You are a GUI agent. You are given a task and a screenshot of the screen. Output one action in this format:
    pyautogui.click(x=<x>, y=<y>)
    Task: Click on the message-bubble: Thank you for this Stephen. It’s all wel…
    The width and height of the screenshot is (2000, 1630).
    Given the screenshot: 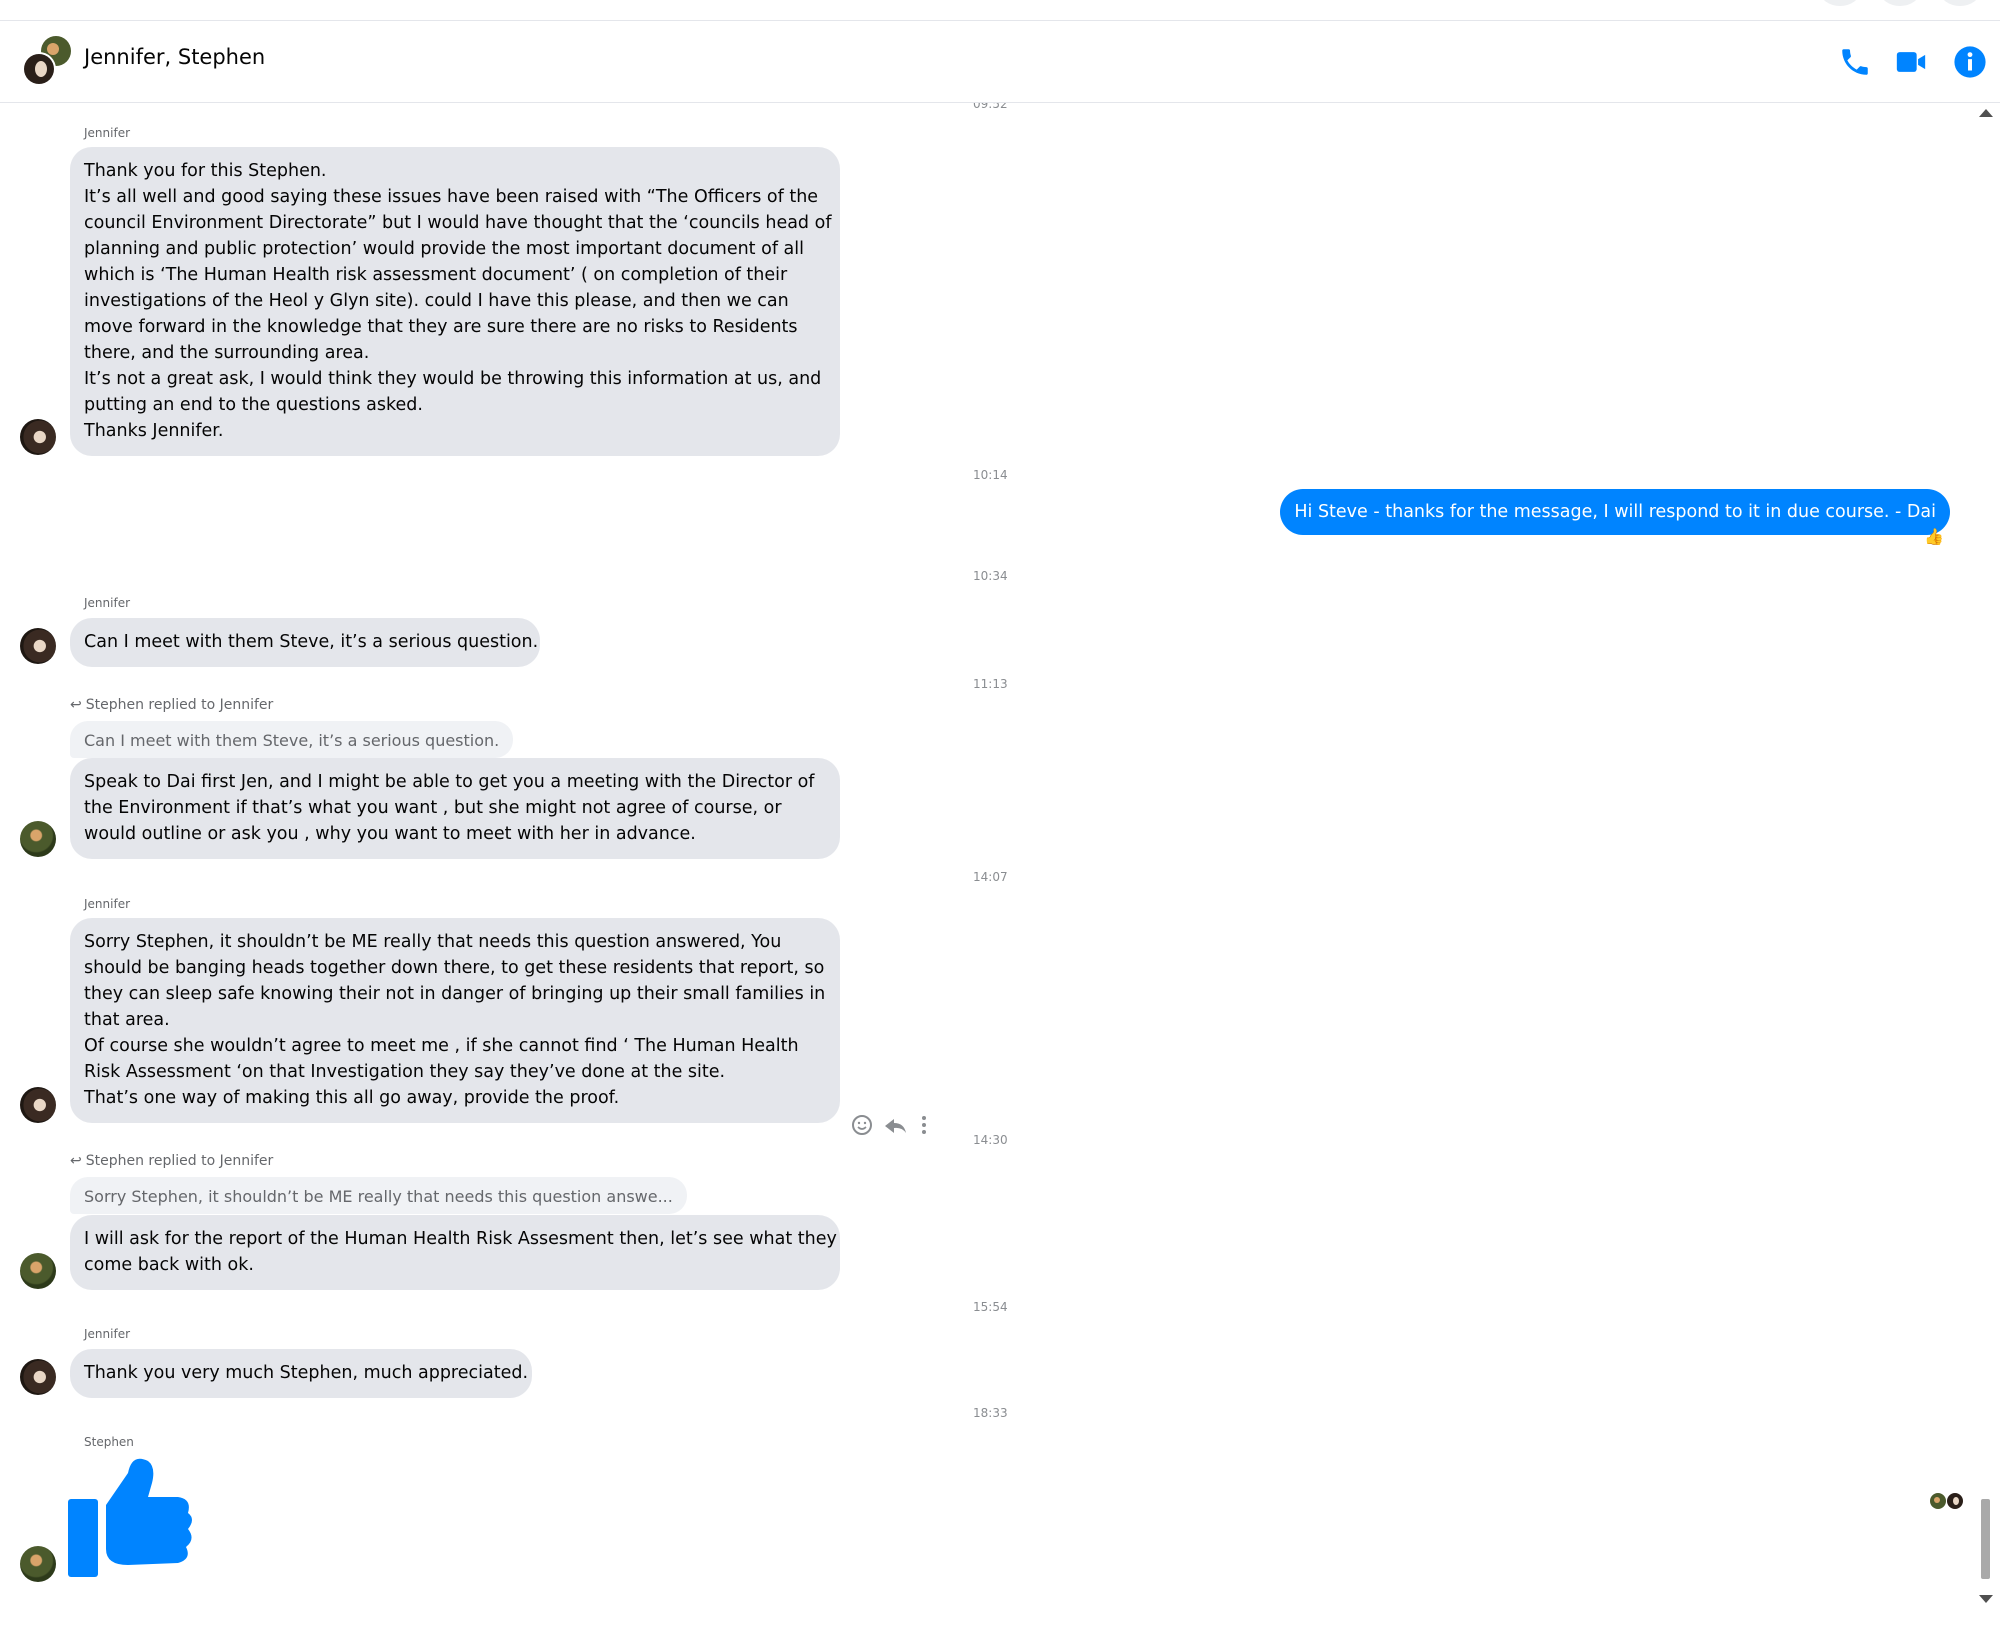 What is the action you would take?
    pyautogui.click(x=455, y=301)
    